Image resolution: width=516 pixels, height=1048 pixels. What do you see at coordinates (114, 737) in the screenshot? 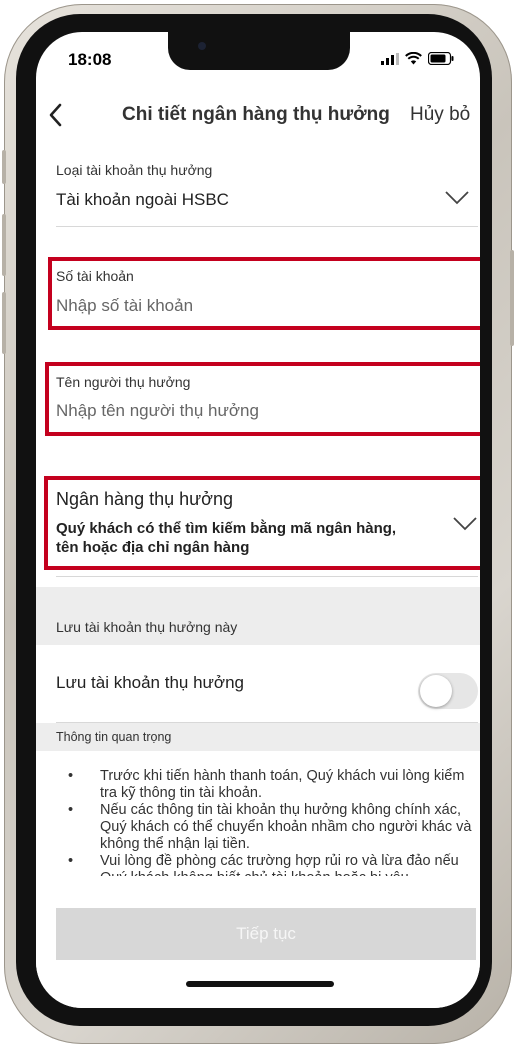
I see `important-info-title: Thông tin quan trọng` at bounding box center [114, 737].